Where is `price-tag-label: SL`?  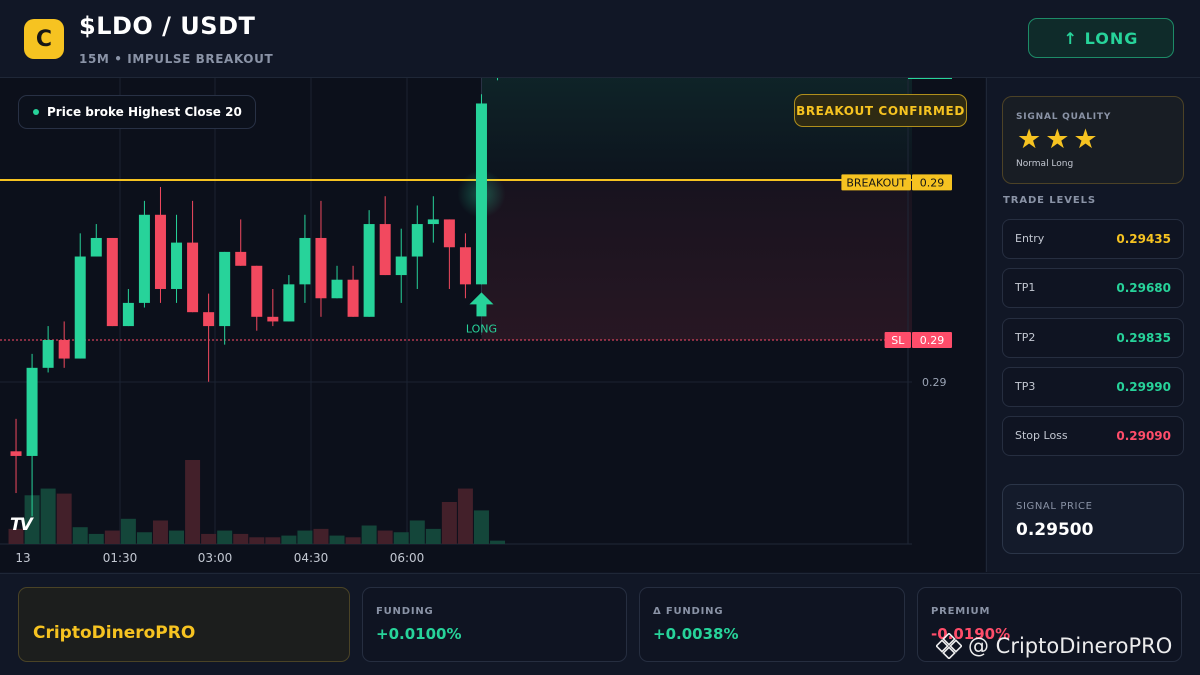
price-tag-label: SL is located at coordinates (898, 340).